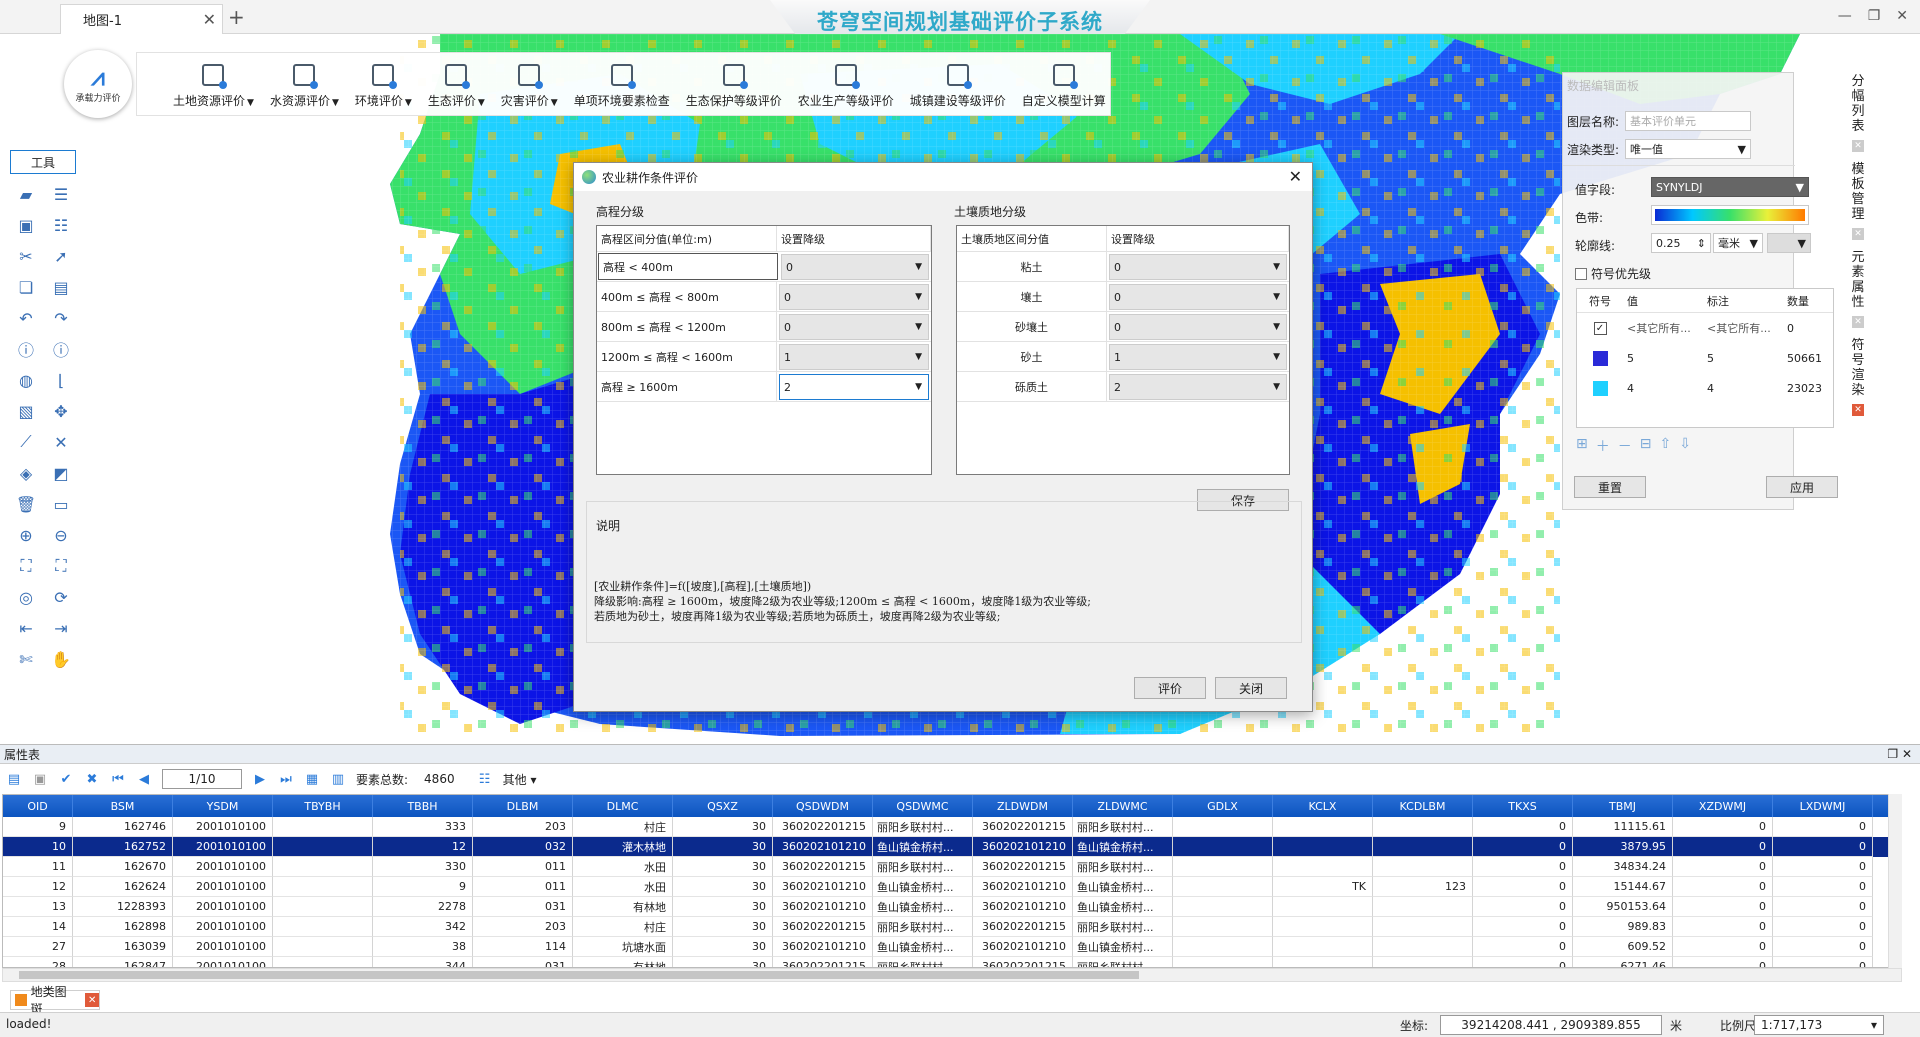 The image size is (1920, 1037). What do you see at coordinates (623, 827) in the screenshot?
I see `table-cell: 村庄` at bounding box center [623, 827].